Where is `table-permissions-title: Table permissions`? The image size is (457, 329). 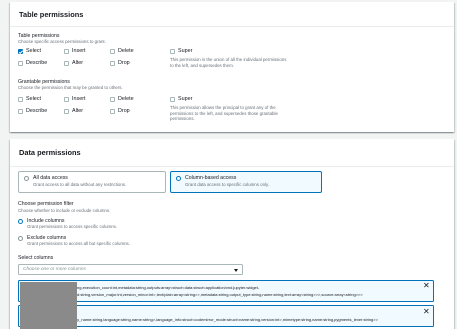 table-permissions-title: Table permissions is located at coordinates (232, 14).